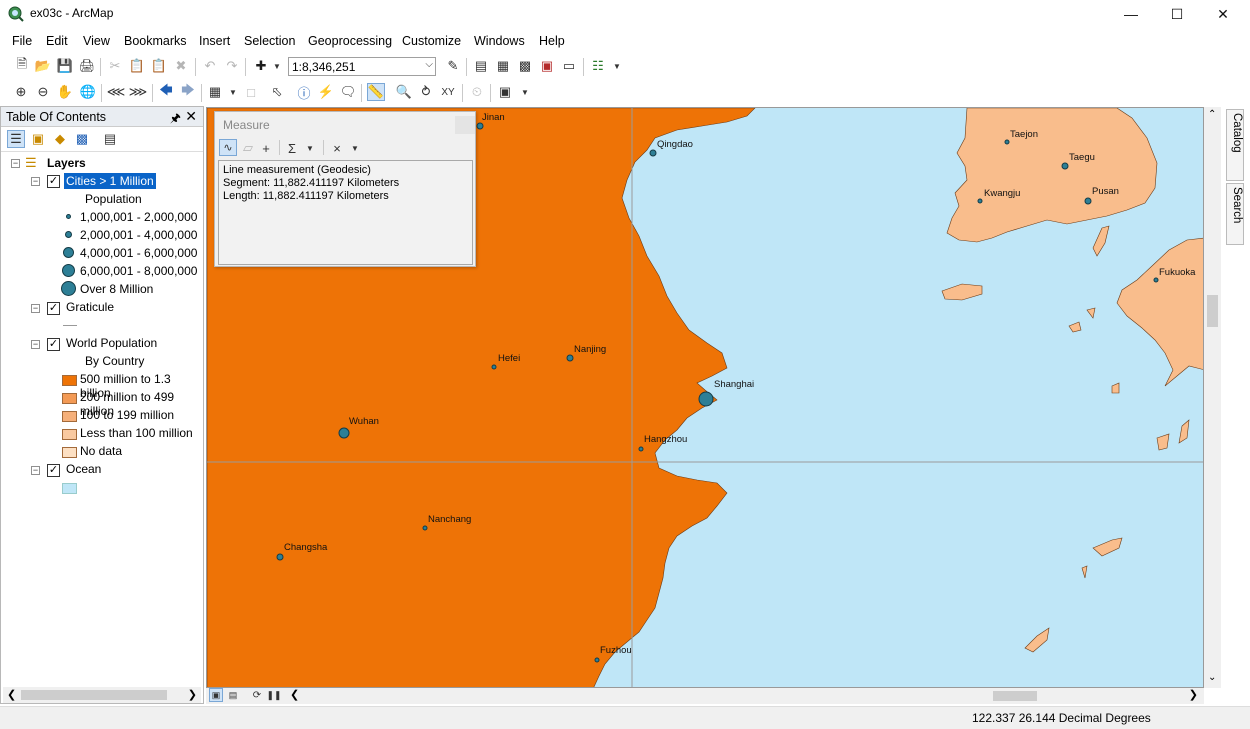  Describe the element at coordinates (16, 139) in the screenshot. I see `list-by-drawing-order-icon: ☰` at that location.